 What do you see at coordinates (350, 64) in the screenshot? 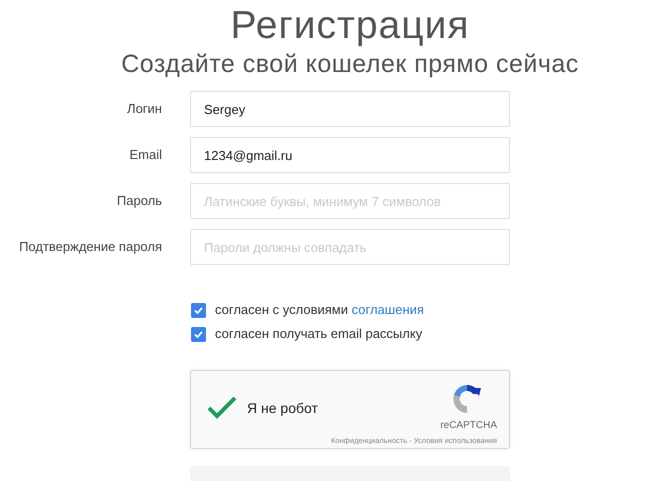
I see `page-subtitle: Создайте свой кошелек прямо сейчас` at bounding box center [350, 64].